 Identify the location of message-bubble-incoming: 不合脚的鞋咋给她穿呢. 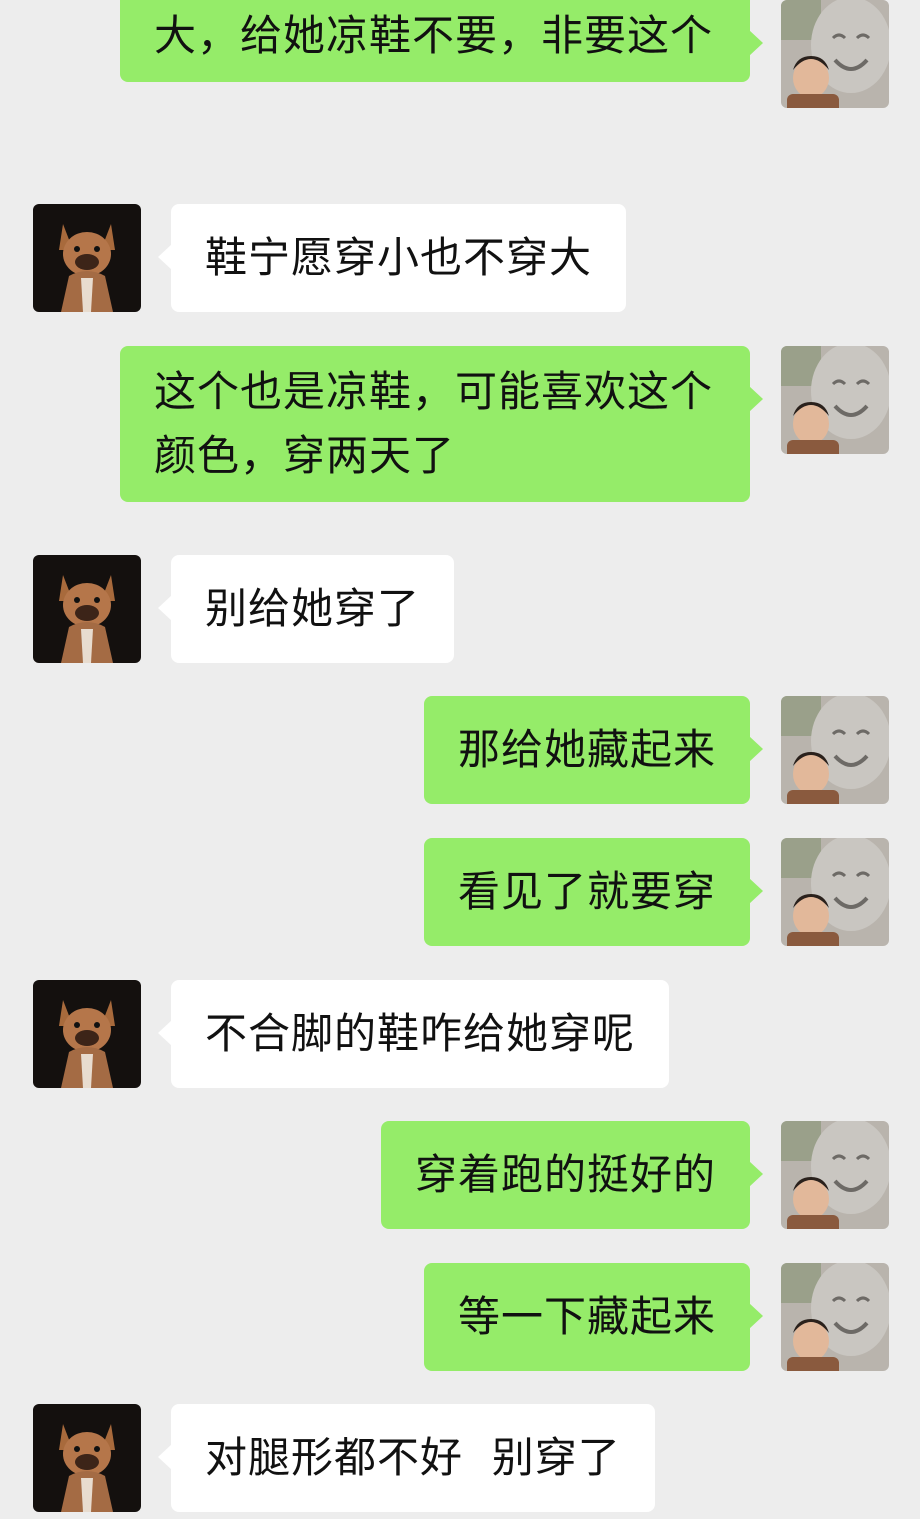
(413, 1034).